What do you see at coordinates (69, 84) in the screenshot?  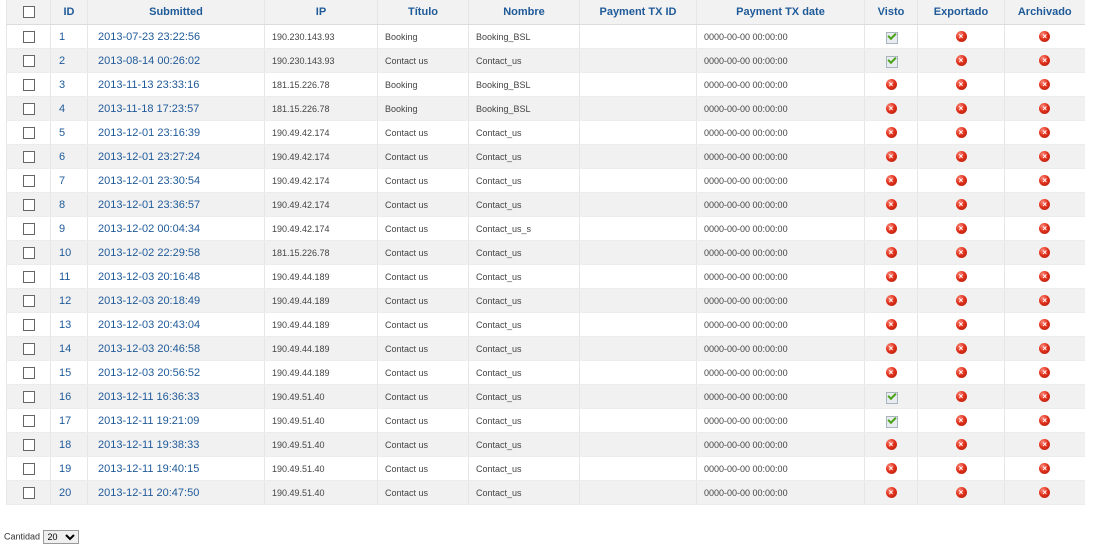 I see `row-id-link: 3` at bounding box center [69, 84].